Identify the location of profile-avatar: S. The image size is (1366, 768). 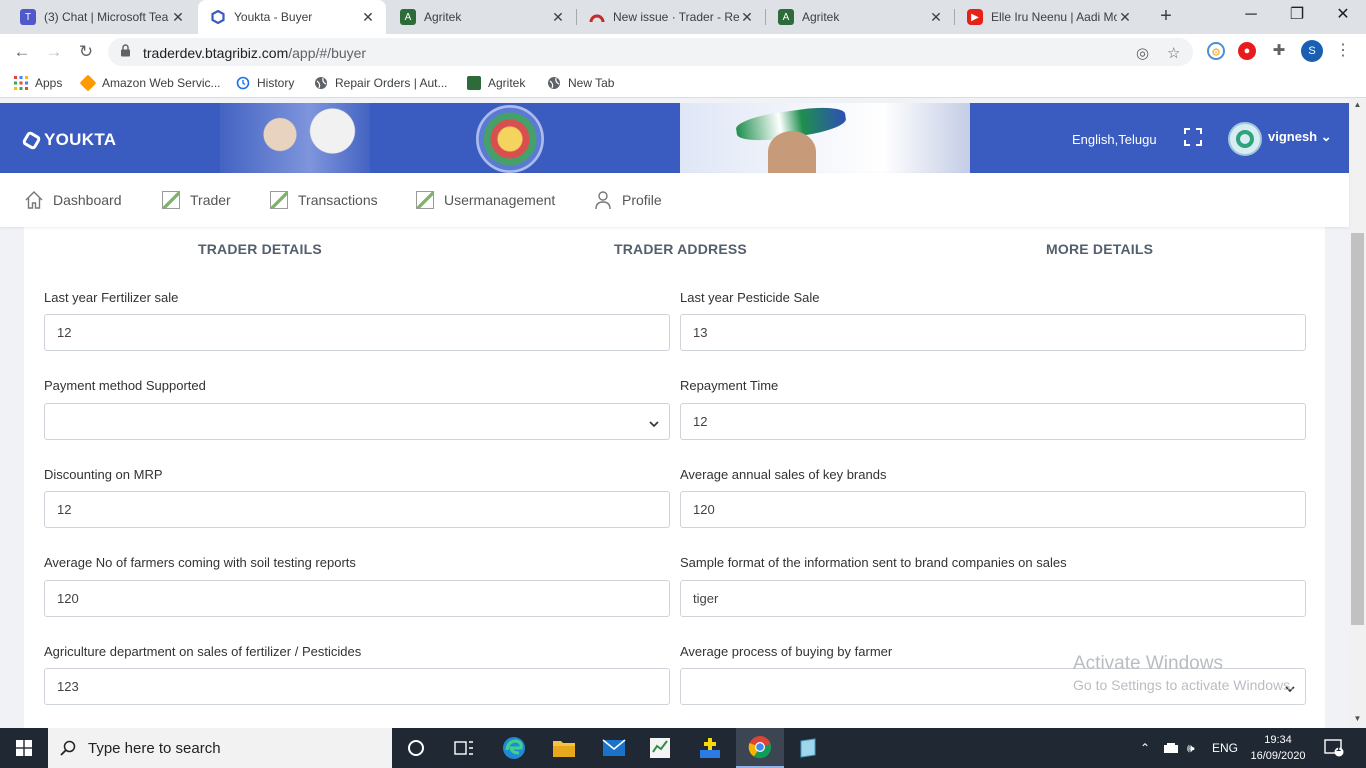
(1312, 51).